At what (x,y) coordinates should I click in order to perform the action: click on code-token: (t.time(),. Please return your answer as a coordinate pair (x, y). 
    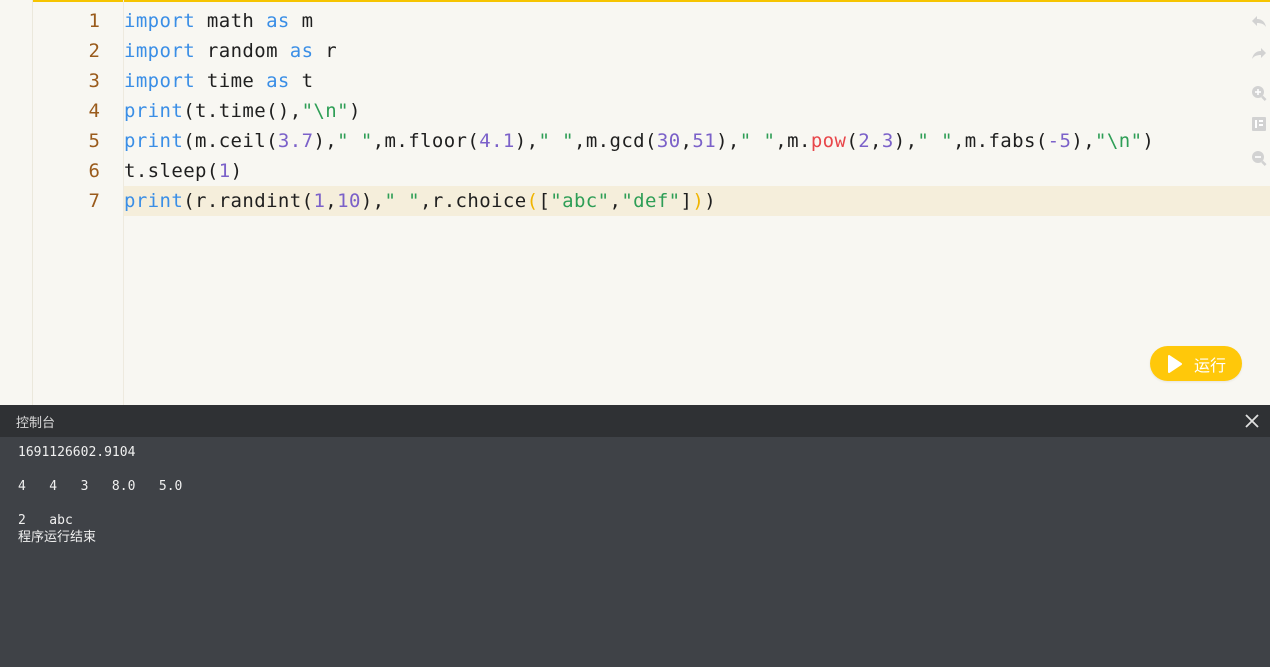
    Looking at the image, I should click on (242, 111).